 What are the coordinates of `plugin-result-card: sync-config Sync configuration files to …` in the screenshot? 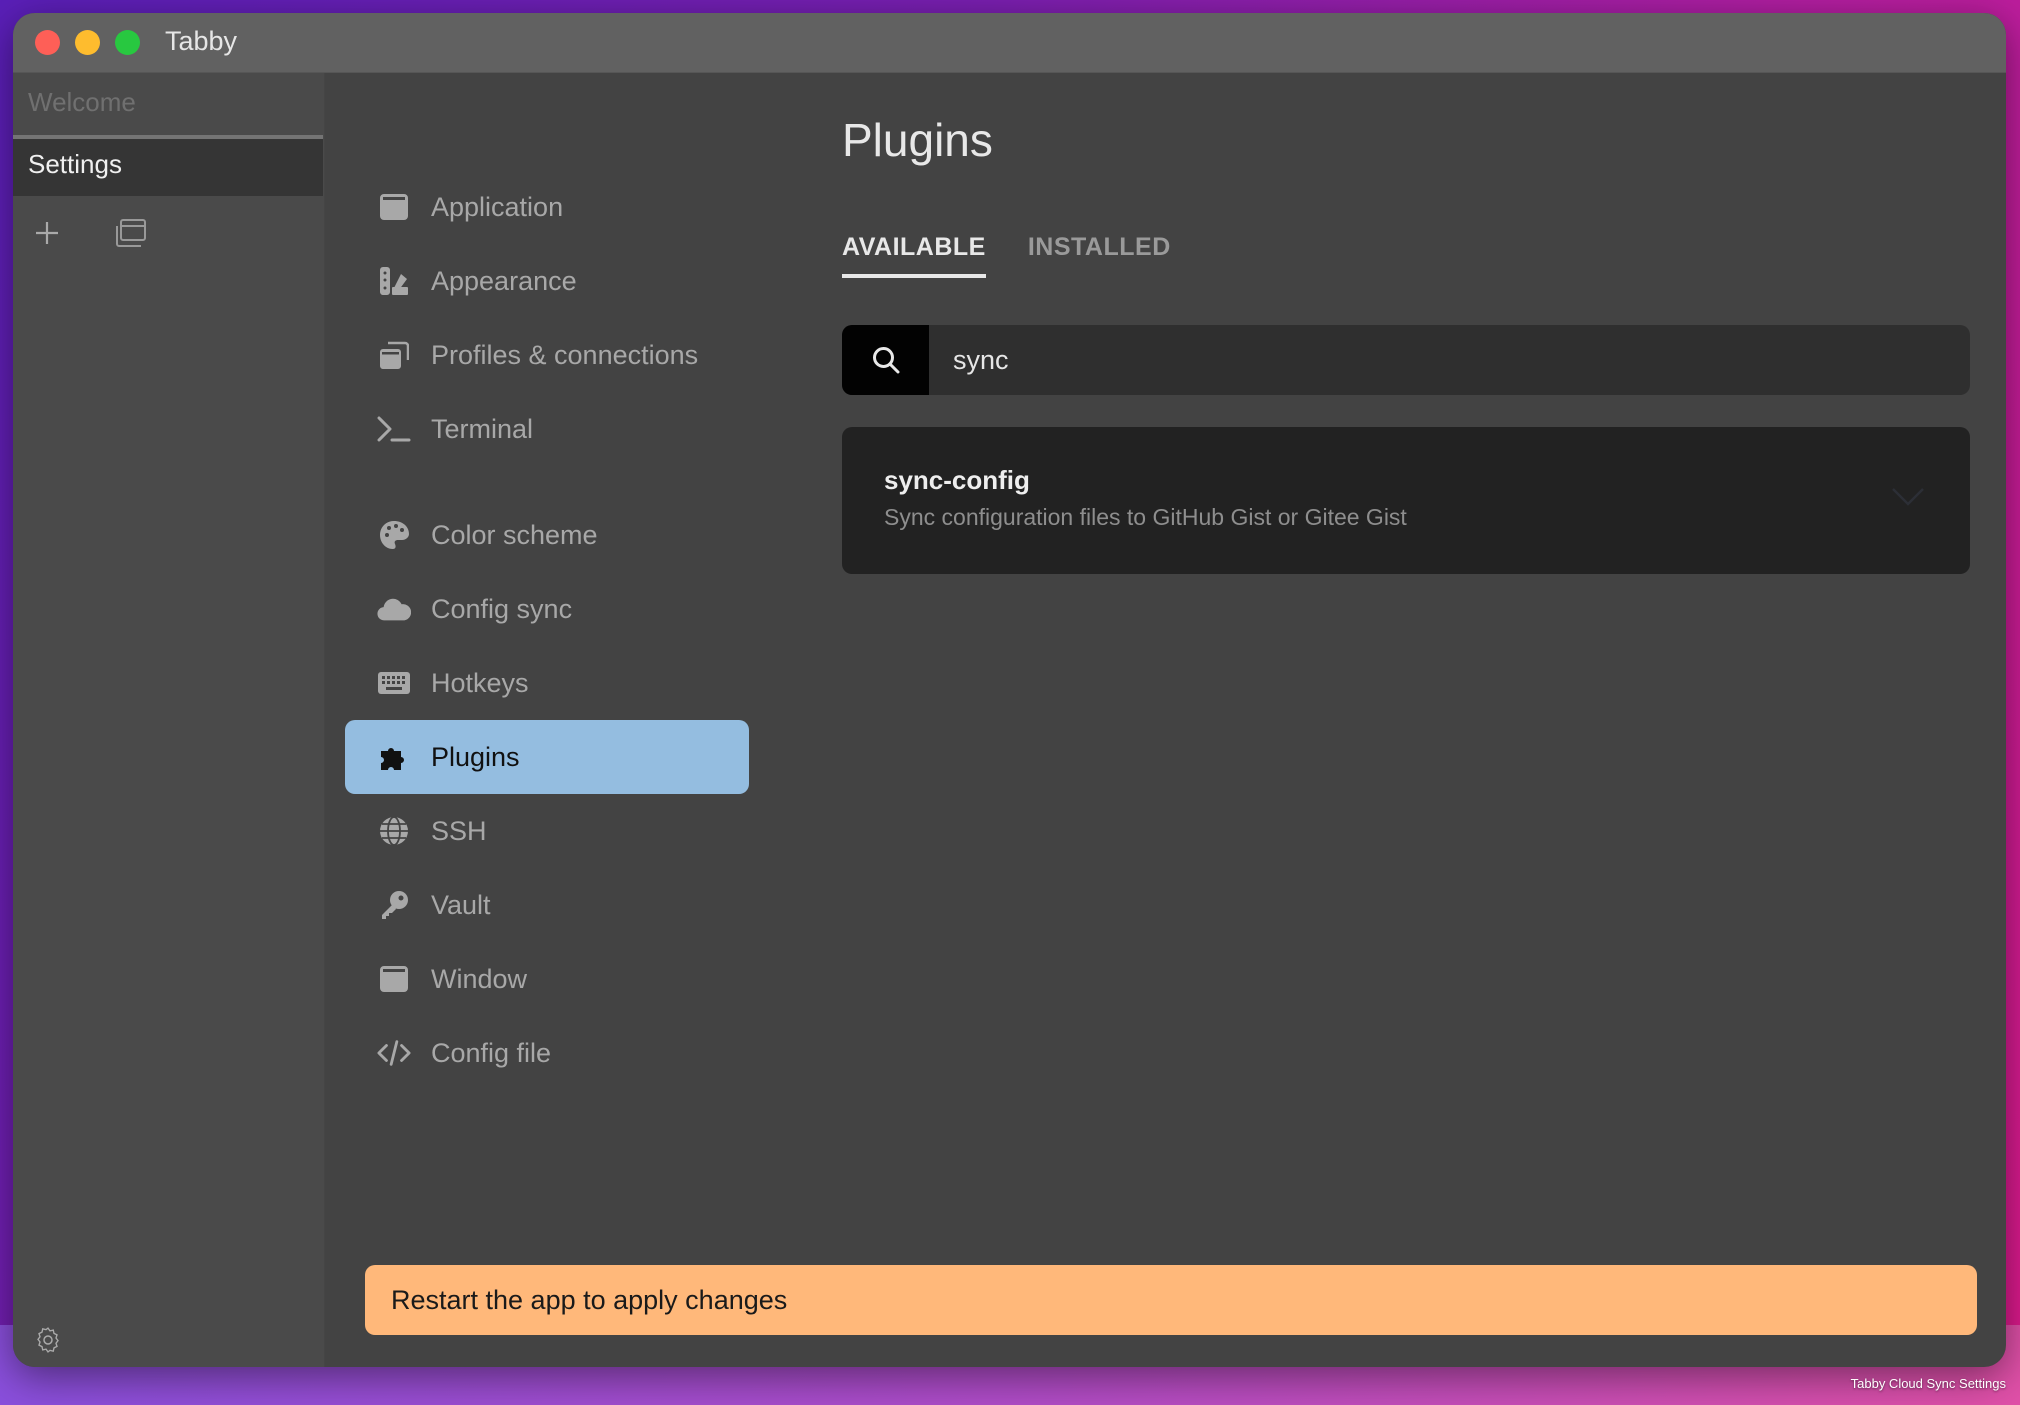 It's located at (1406, 500).